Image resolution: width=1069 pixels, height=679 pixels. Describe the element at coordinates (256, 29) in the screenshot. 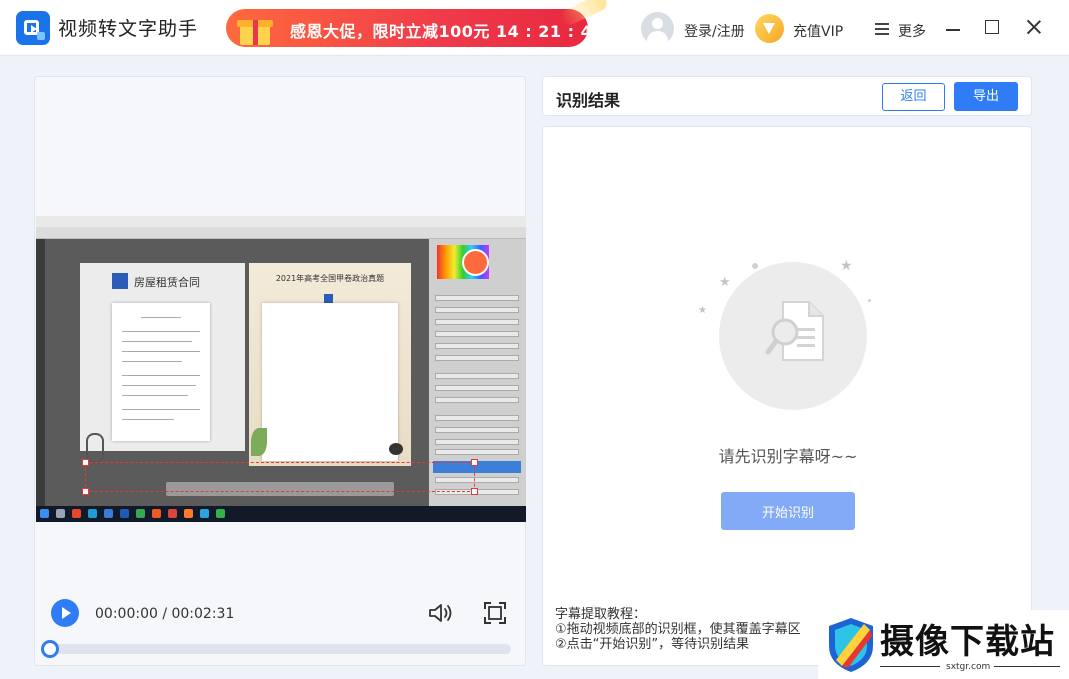

I see `gift-icon` at that location.